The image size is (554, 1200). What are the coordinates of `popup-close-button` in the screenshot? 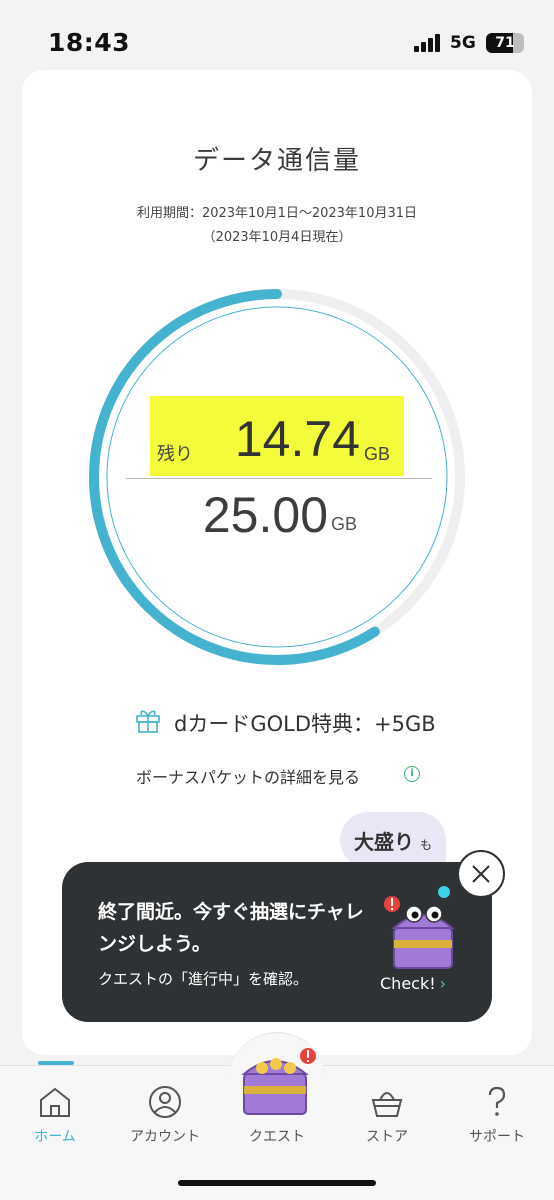 It's located at (481, 874).